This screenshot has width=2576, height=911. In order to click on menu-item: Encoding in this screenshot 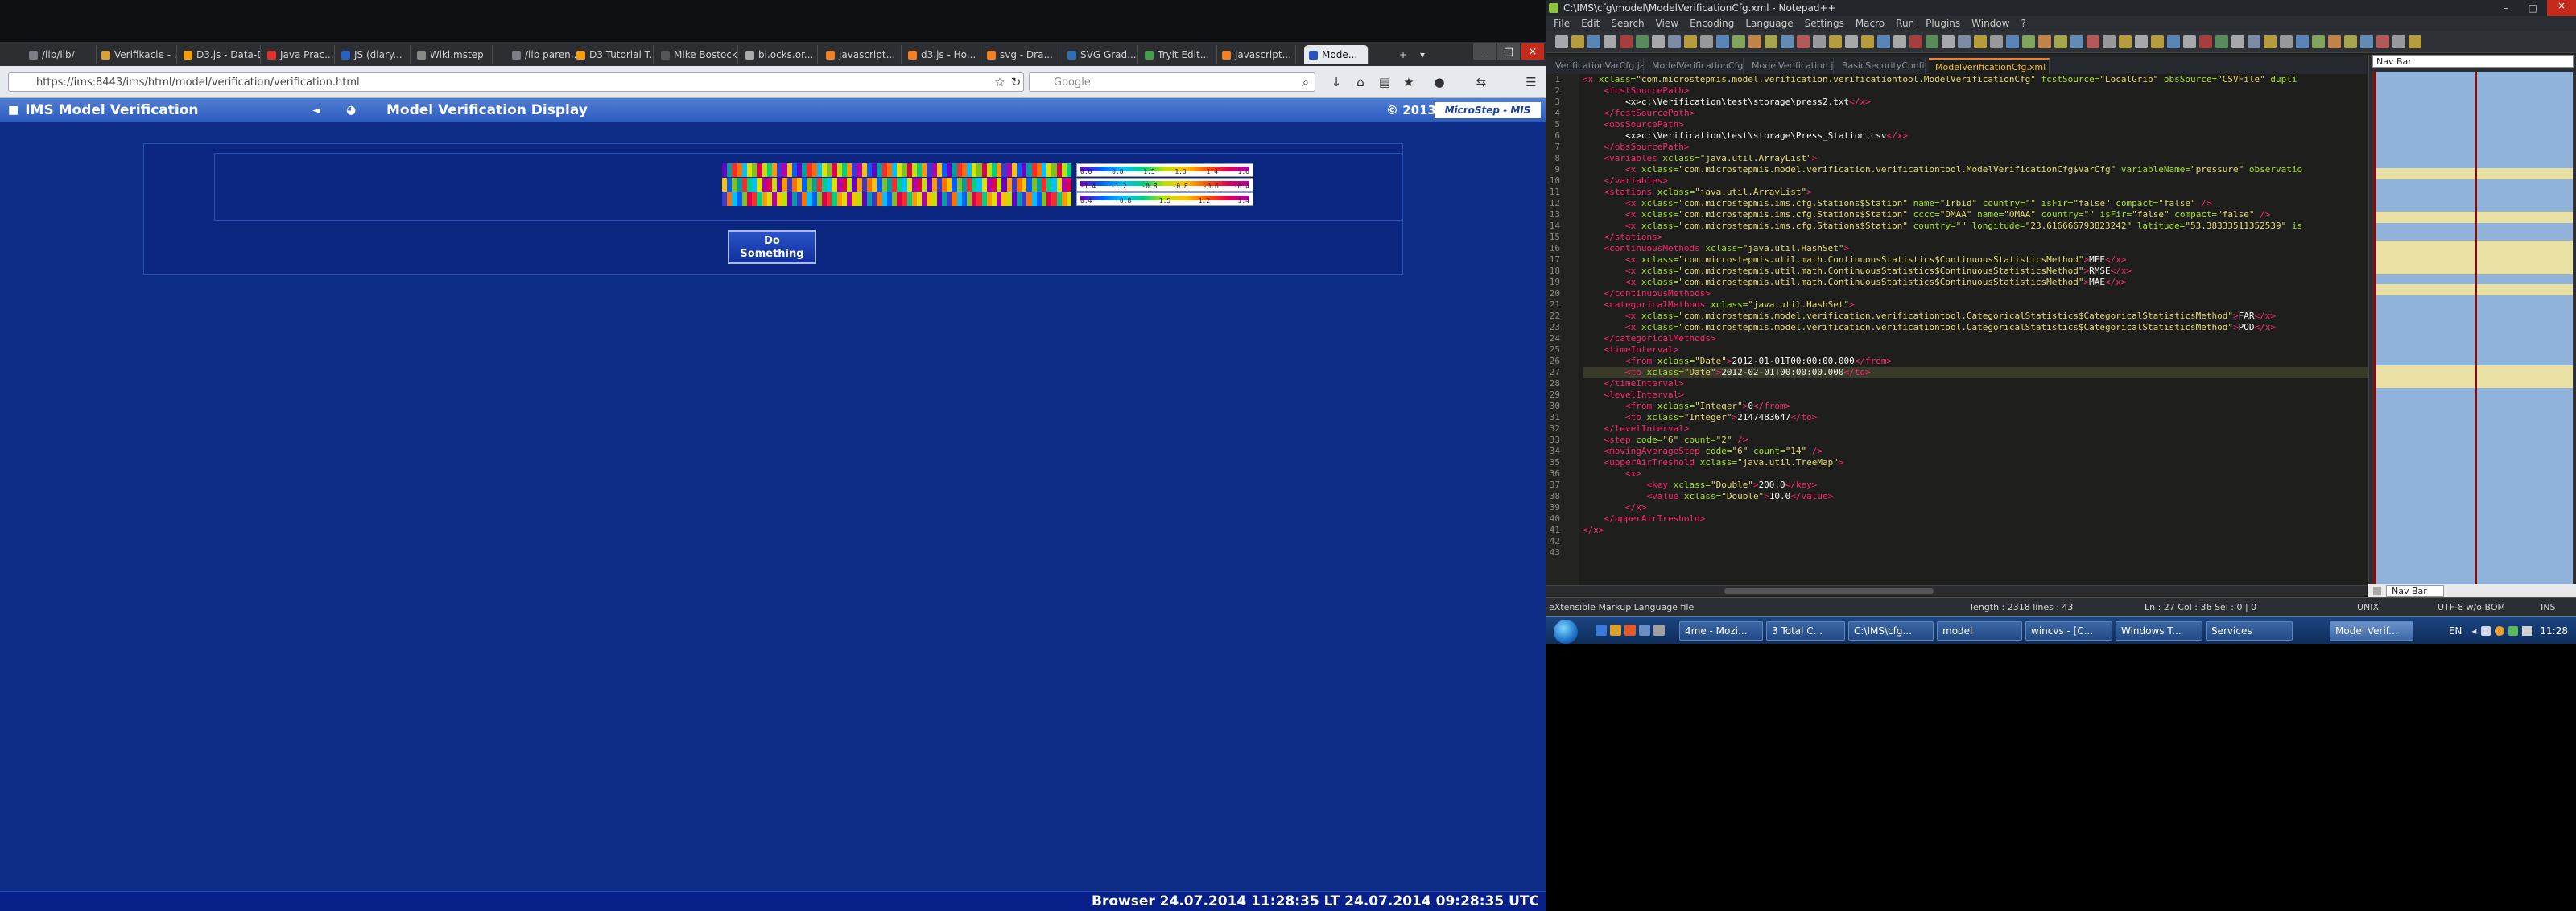, I will do `click(1712, 23)`.